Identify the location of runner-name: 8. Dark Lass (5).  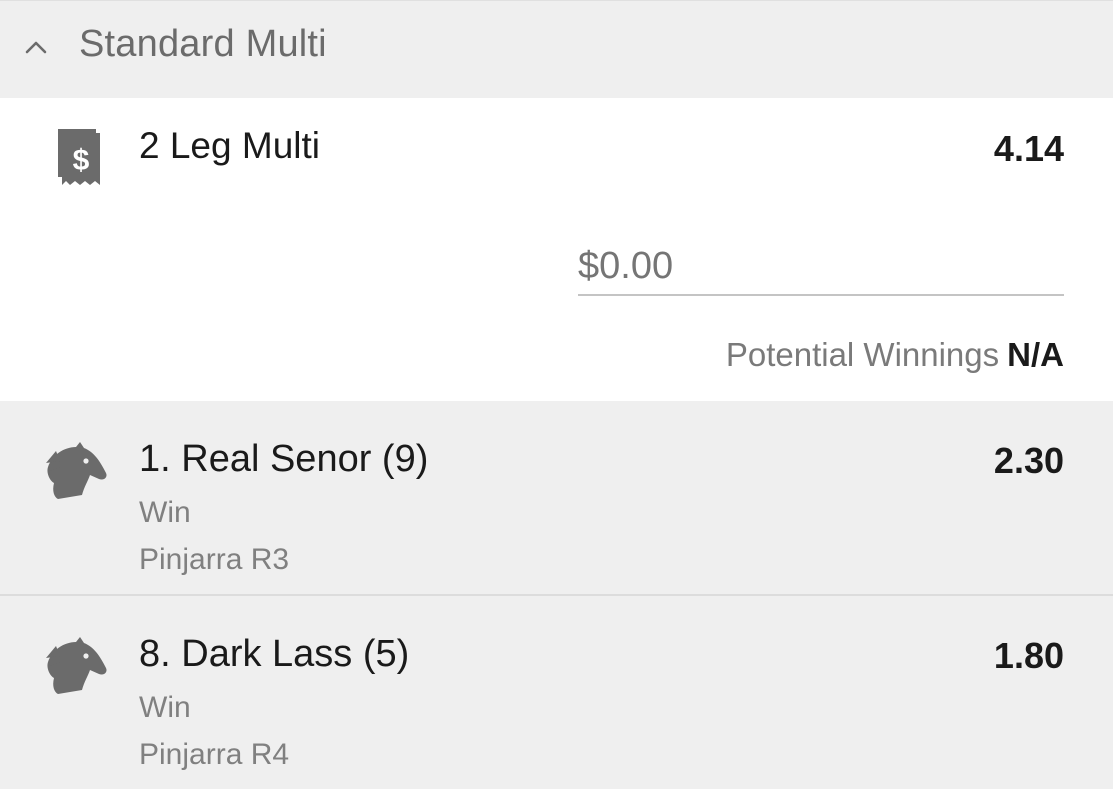
(274, 654).